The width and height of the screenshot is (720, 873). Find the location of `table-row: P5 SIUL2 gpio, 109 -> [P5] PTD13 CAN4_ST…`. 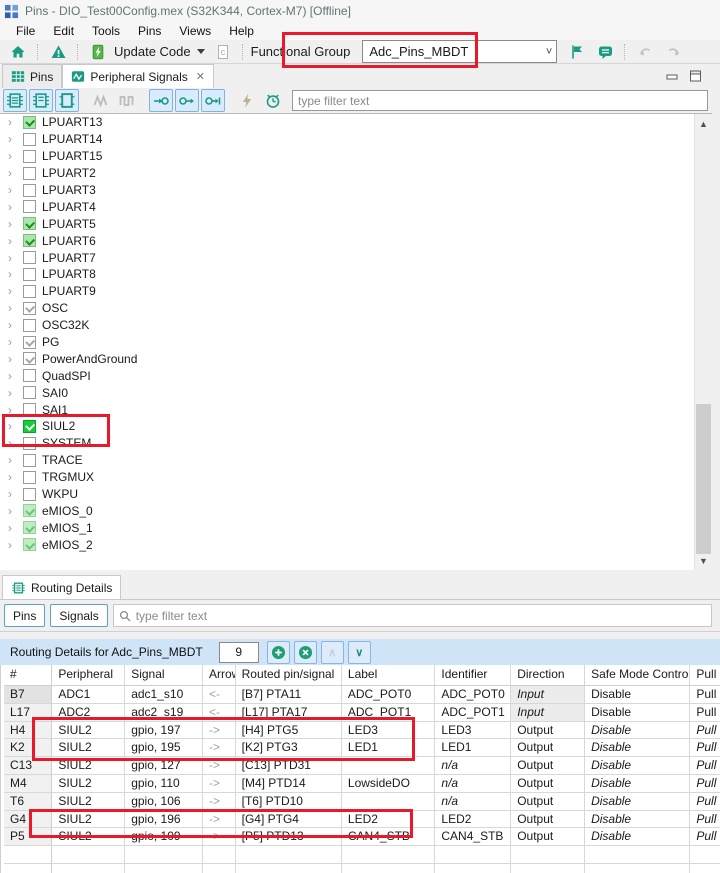

table-row: P5 SIUL2 gpio, 109 -> [P5] PTD13 CAN4_ST… is located at coordinates (360, 837).